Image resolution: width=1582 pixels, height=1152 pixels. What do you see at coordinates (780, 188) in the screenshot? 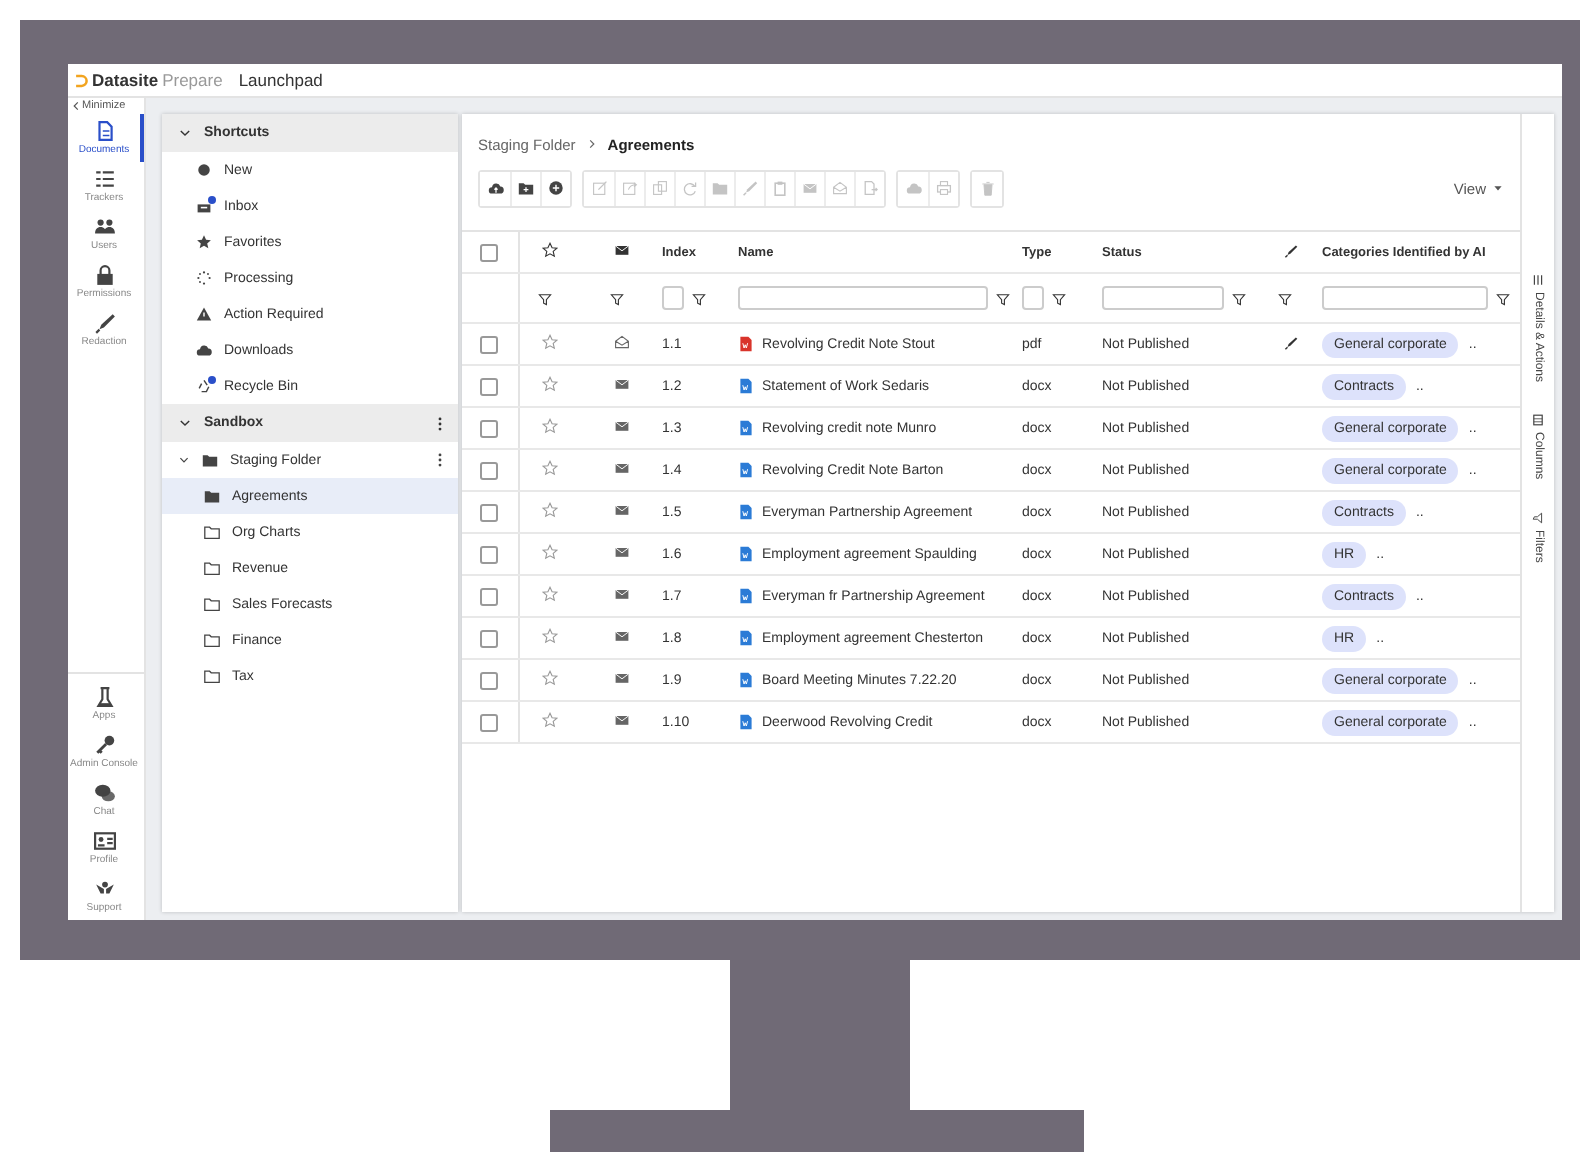
I see `clipboard-icon` at bounding box center [780, 188].